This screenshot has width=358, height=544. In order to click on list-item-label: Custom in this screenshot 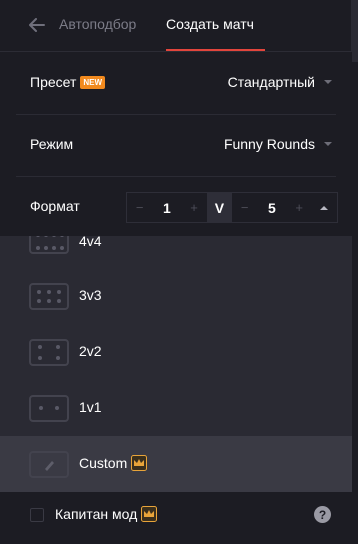, I will do `click(113, 463)`.